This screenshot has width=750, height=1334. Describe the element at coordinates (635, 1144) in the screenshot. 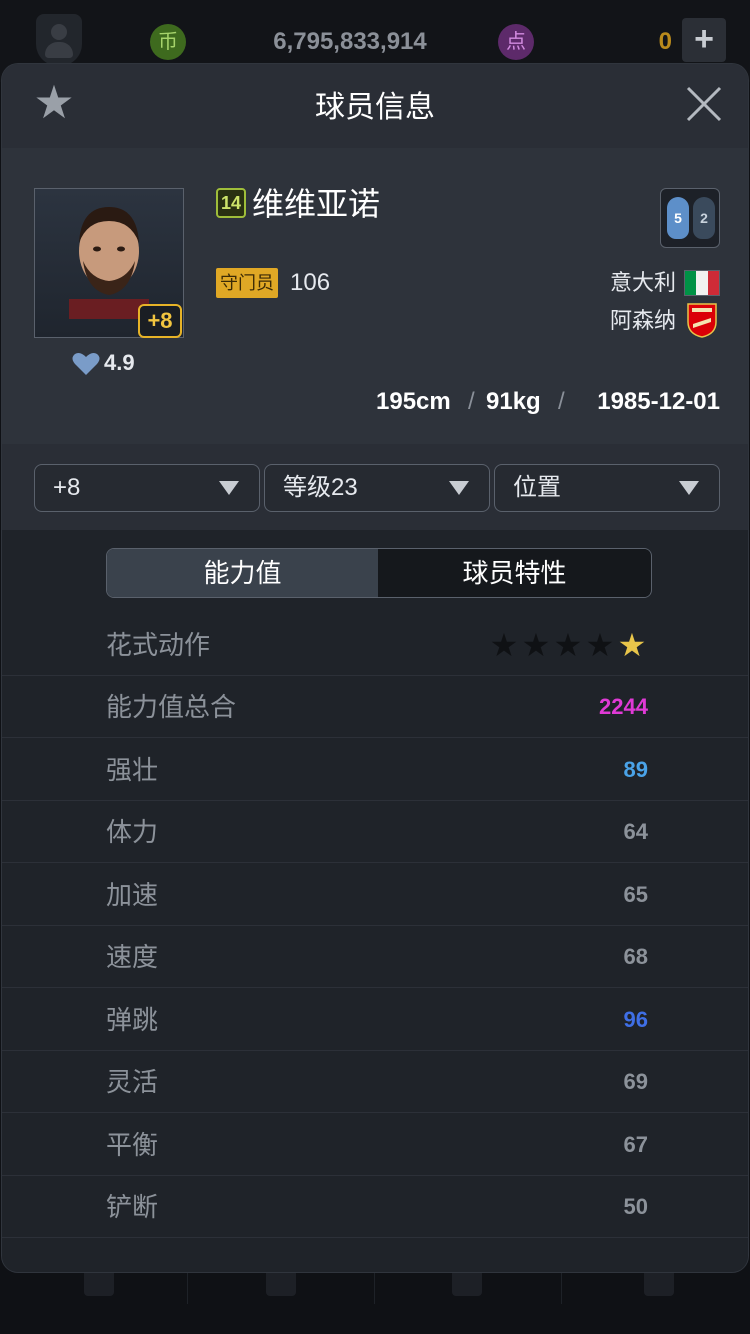

I see `stat-value: 67` at that location.